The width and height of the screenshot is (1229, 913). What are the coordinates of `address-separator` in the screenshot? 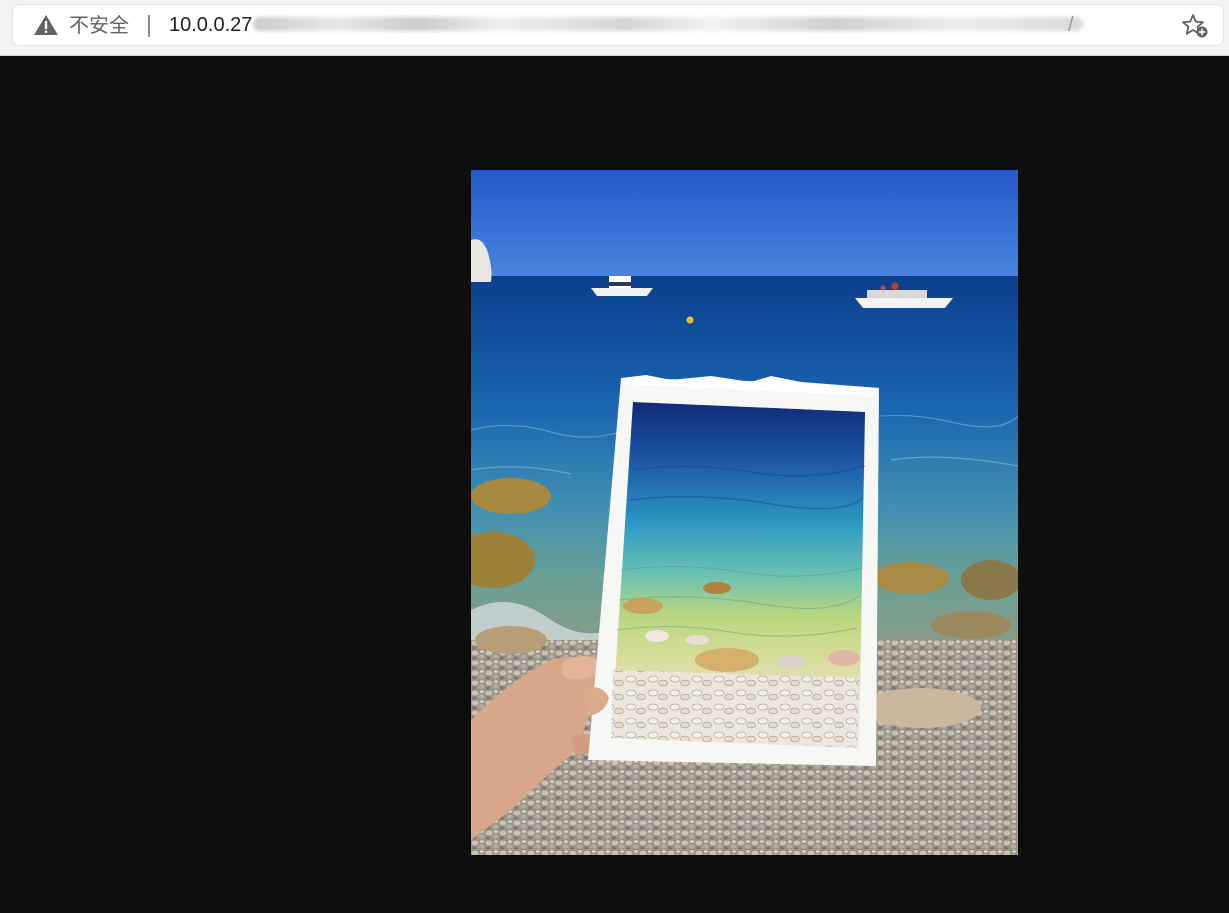 It's located at (149, 26).